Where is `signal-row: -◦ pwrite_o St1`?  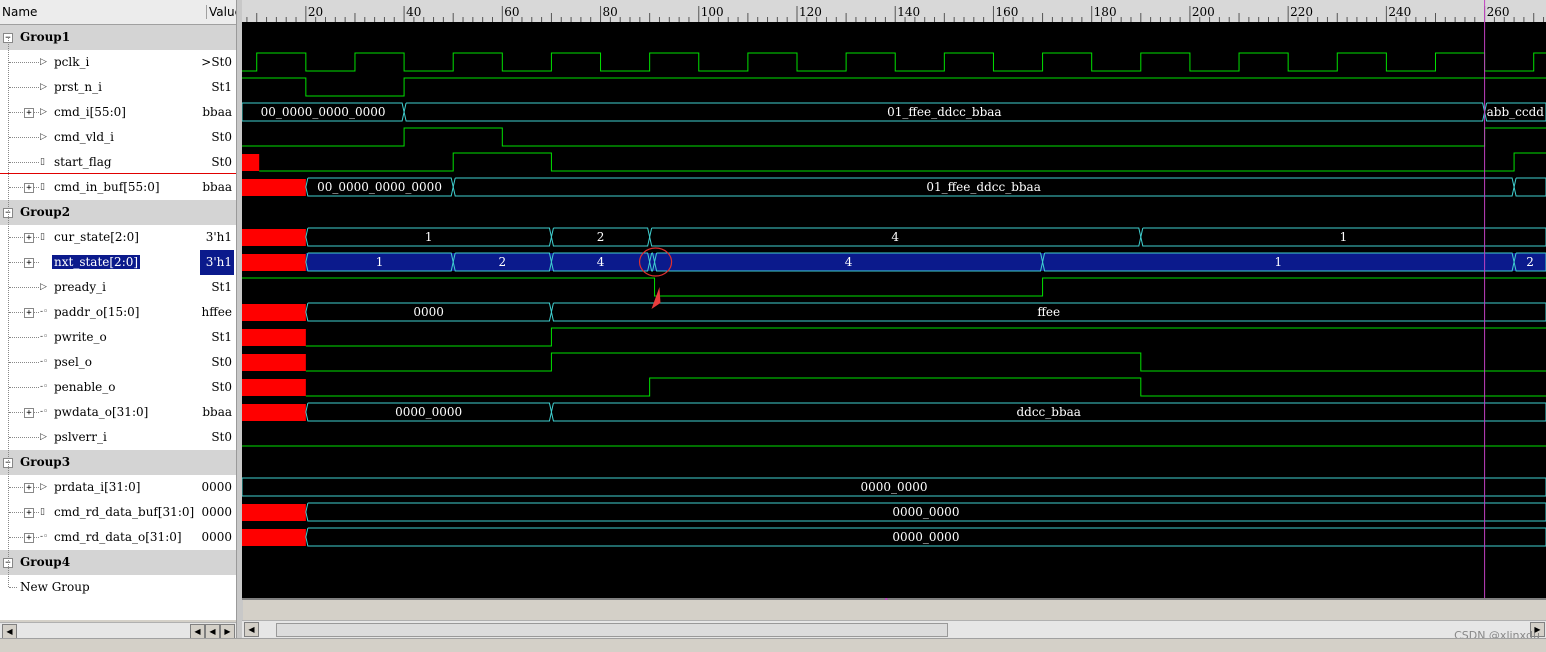
signal-row: -◦ pwrite_o St1 is located at coordinates (118, 337).